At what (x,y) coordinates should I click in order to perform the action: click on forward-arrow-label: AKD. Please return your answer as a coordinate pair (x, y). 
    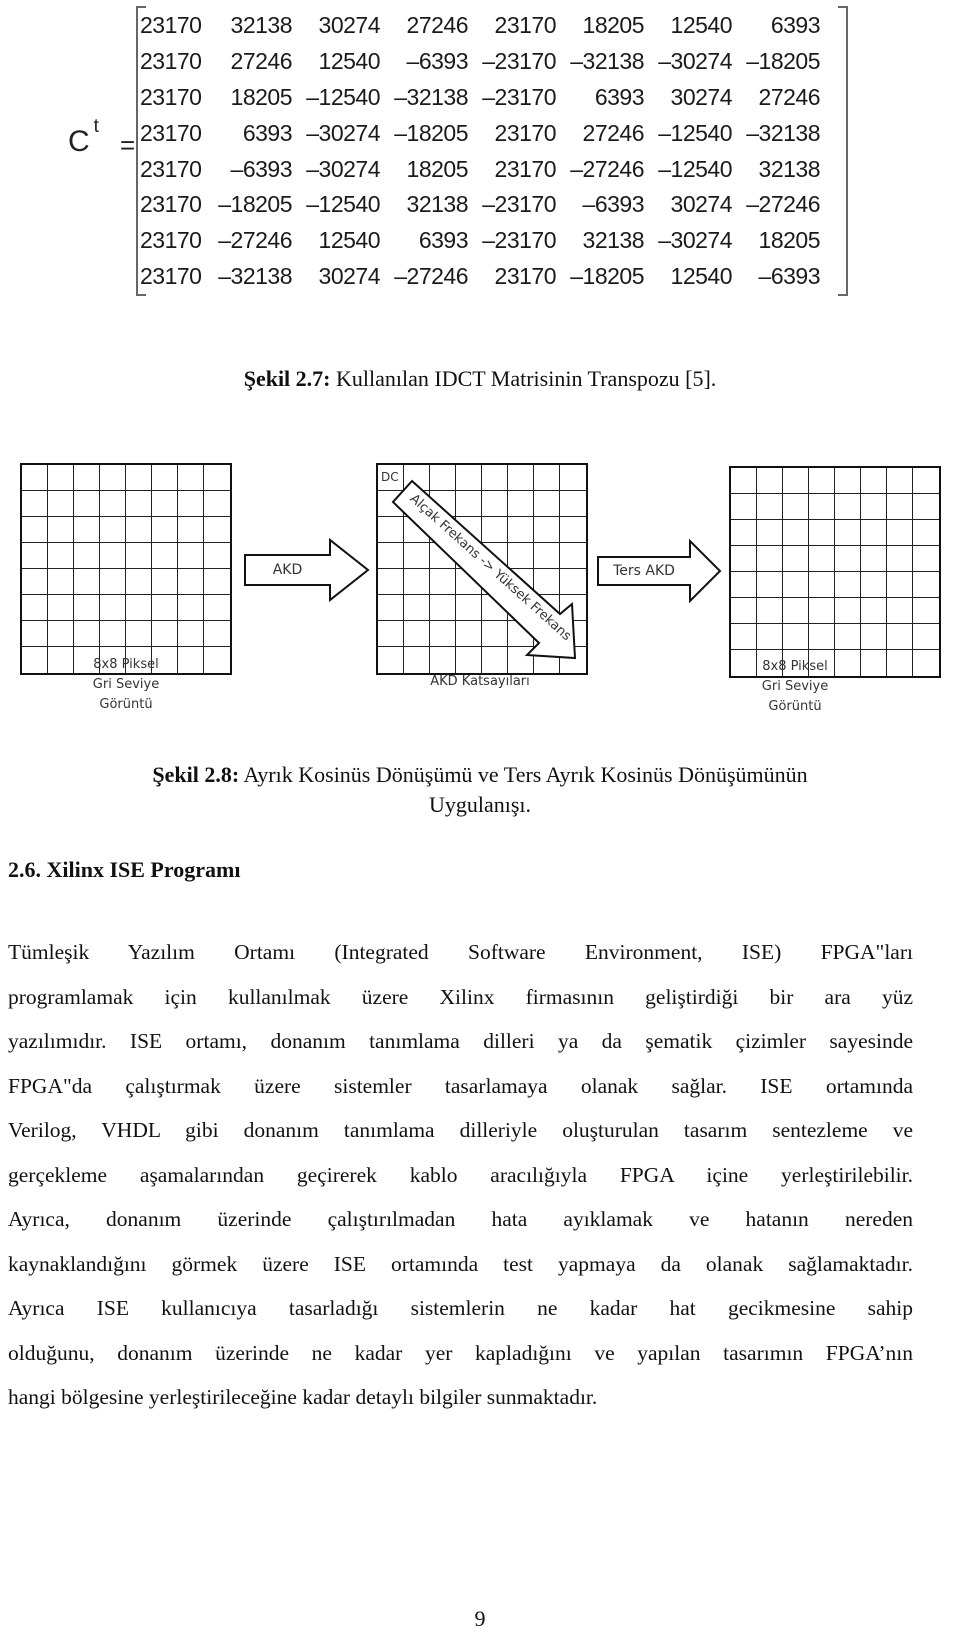
    Looking at the image, I should click on (287, 570).